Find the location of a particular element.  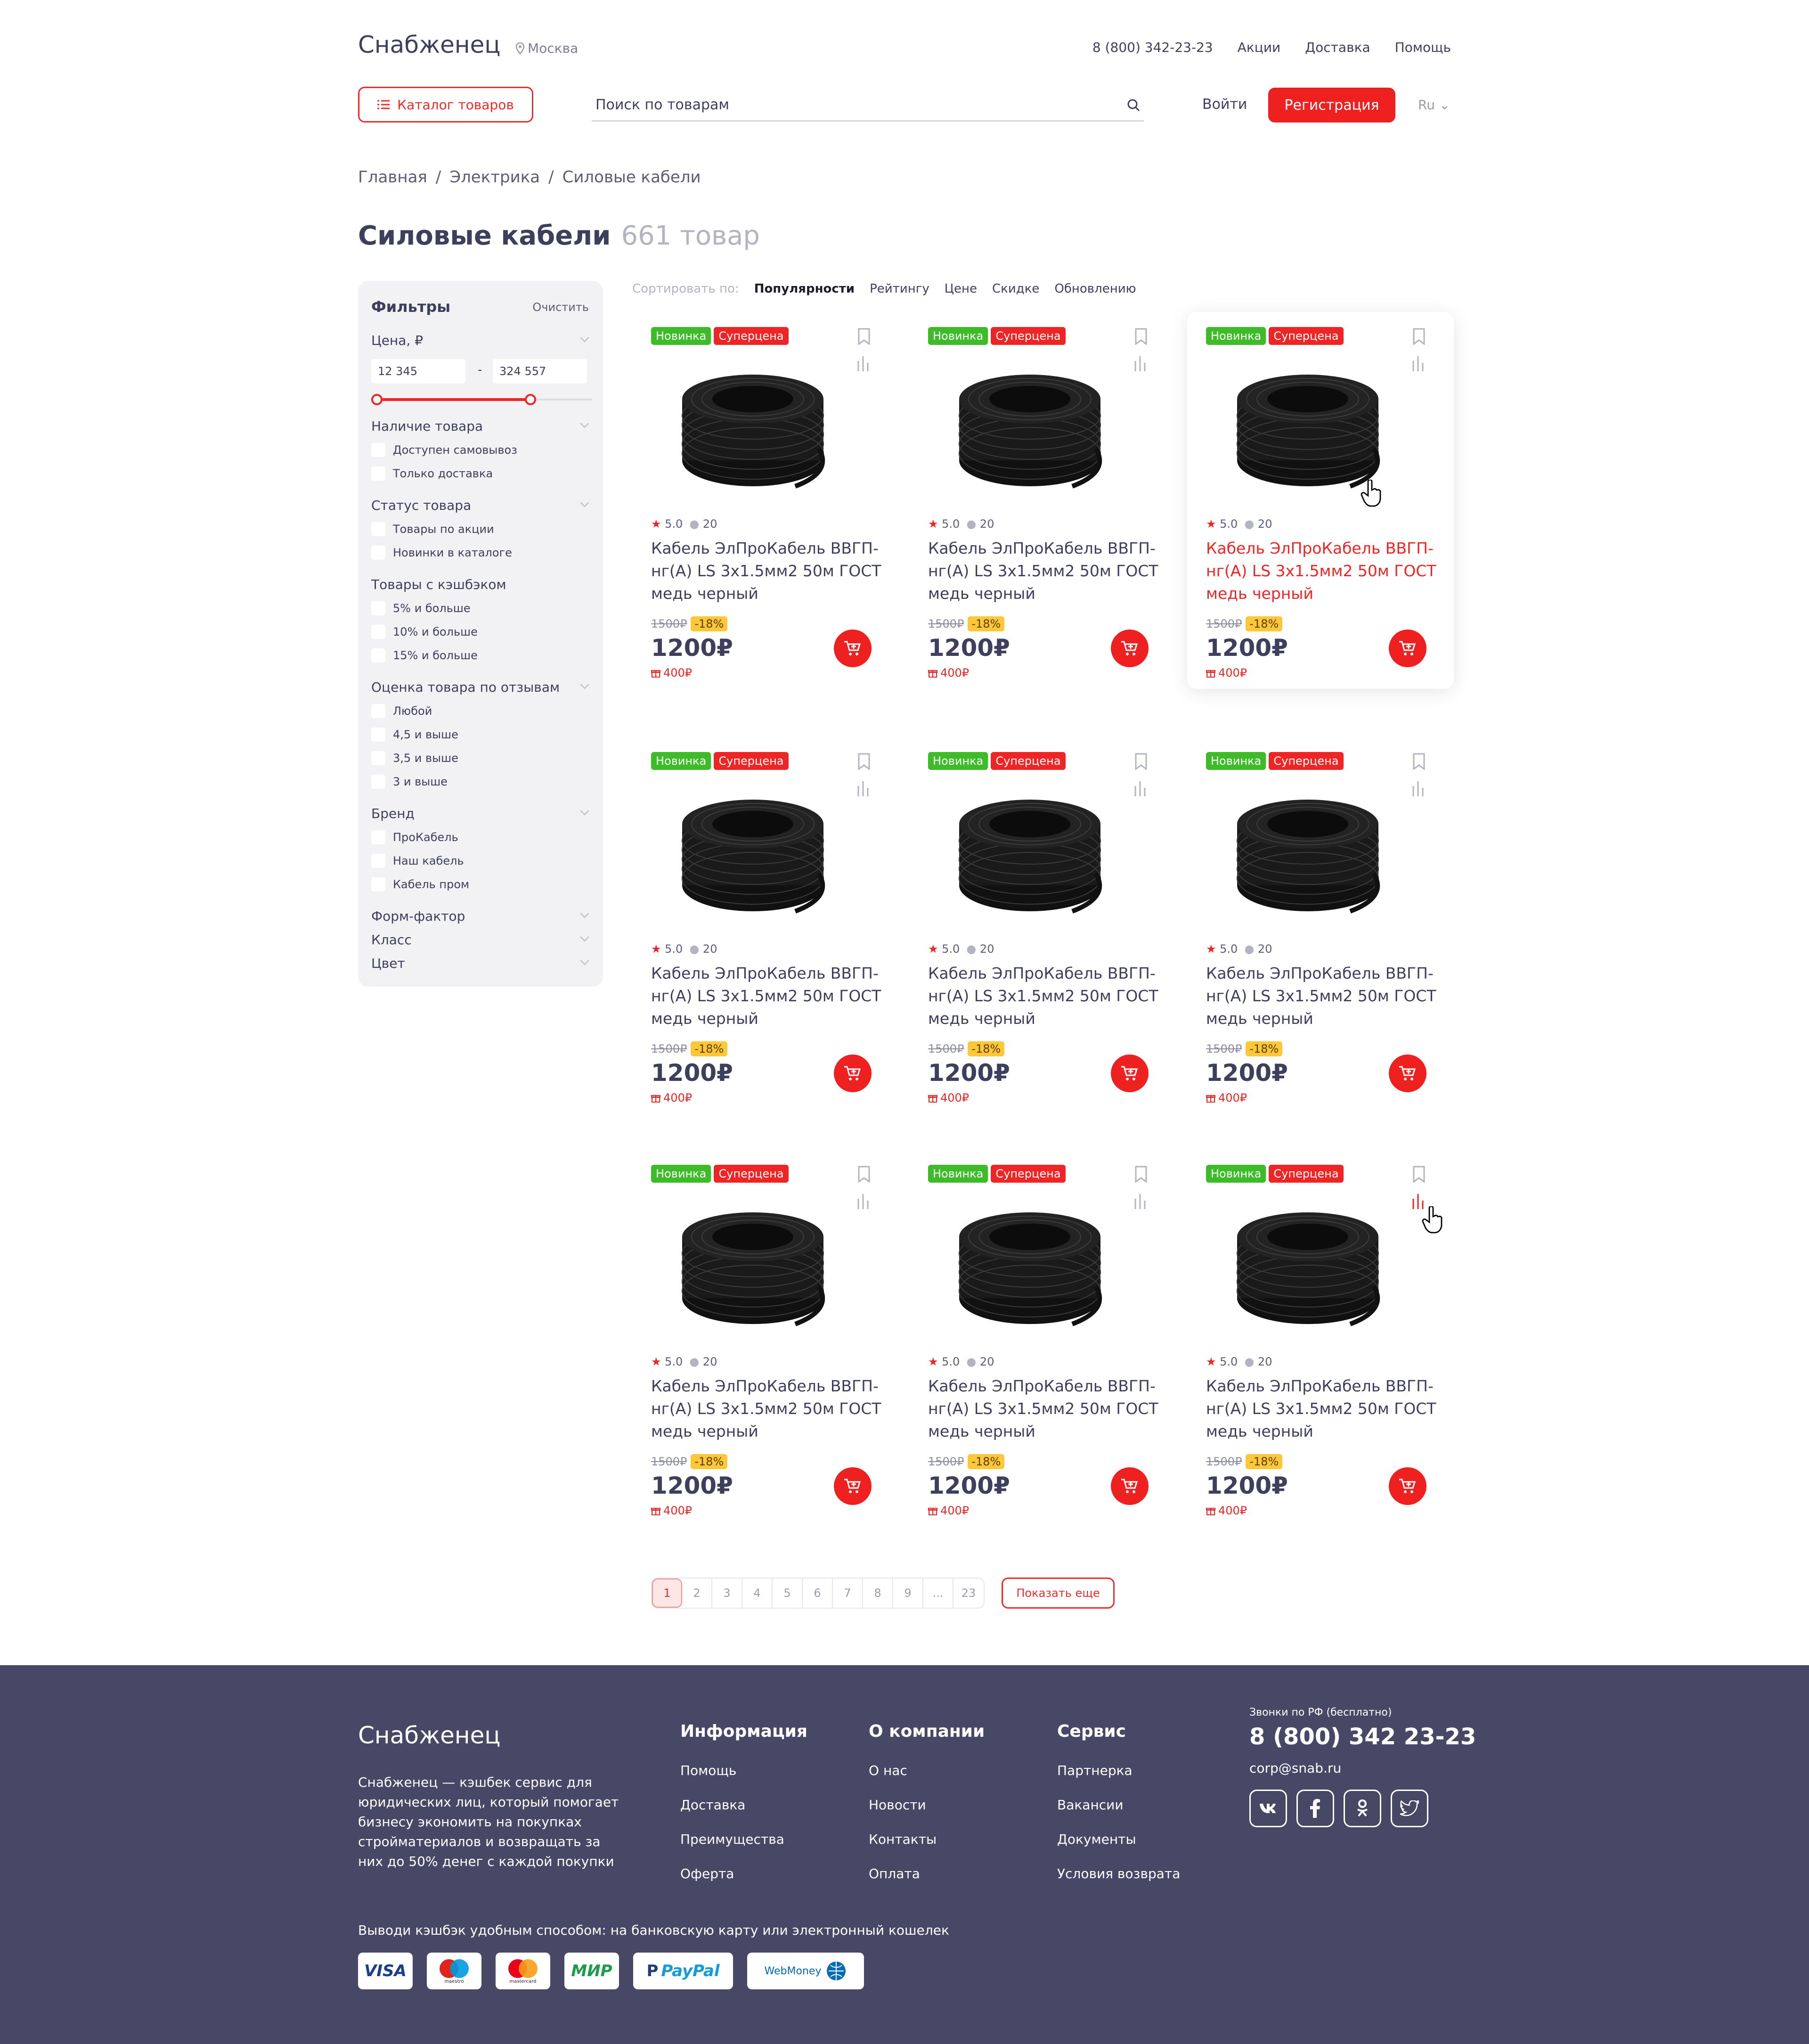

filter-checkbox: 3,5 и выше is located at coordinates (414, 758).